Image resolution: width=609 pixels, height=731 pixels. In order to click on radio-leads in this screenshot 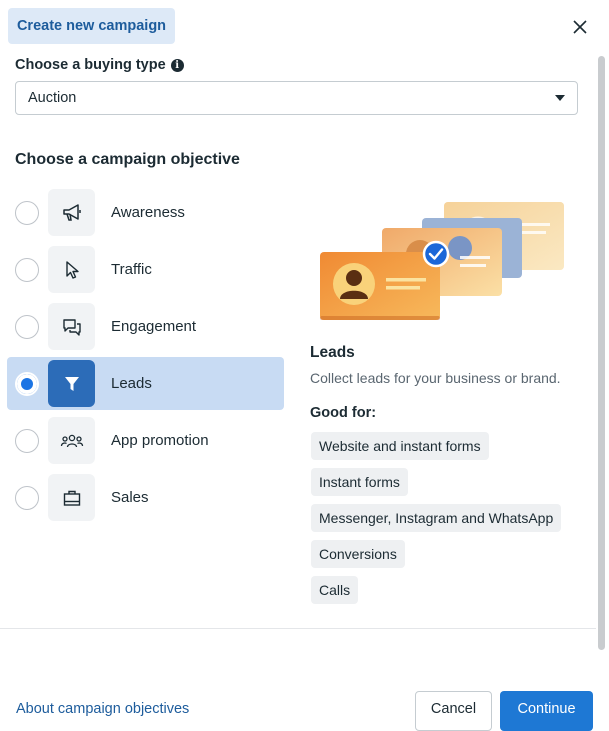, I will do `click(27, 383)`.